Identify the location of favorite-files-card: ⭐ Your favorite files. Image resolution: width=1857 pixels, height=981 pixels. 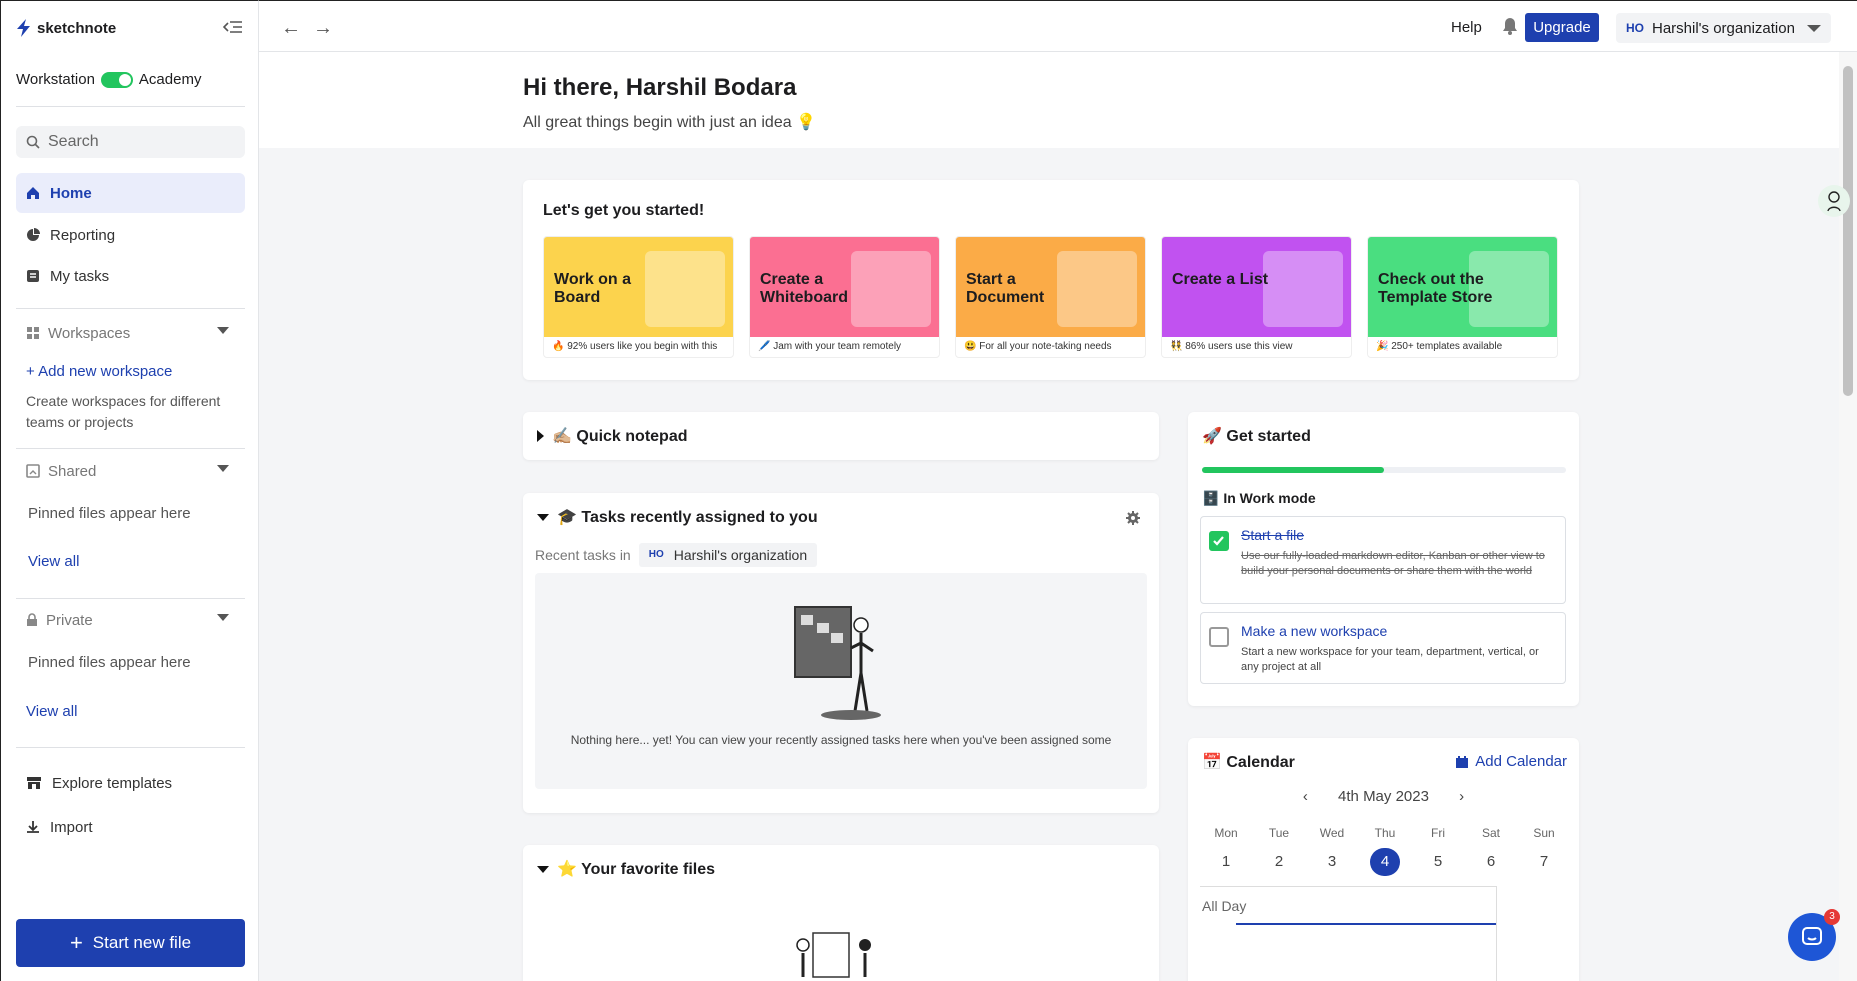
(841, 913).